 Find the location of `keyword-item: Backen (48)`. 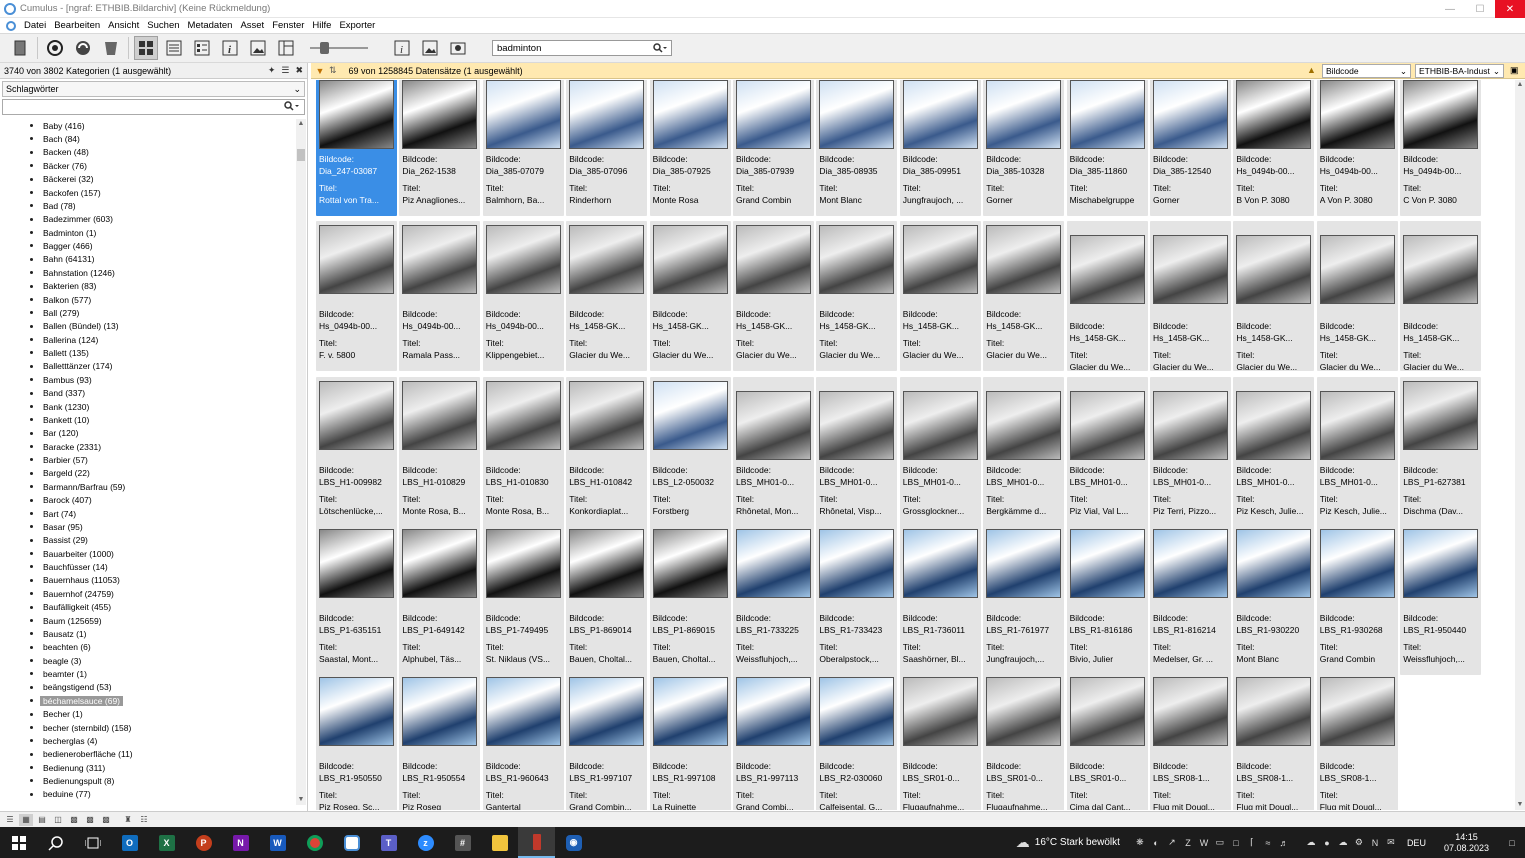

keyword-item: Backen (48) is located at coordinates (147, 152).